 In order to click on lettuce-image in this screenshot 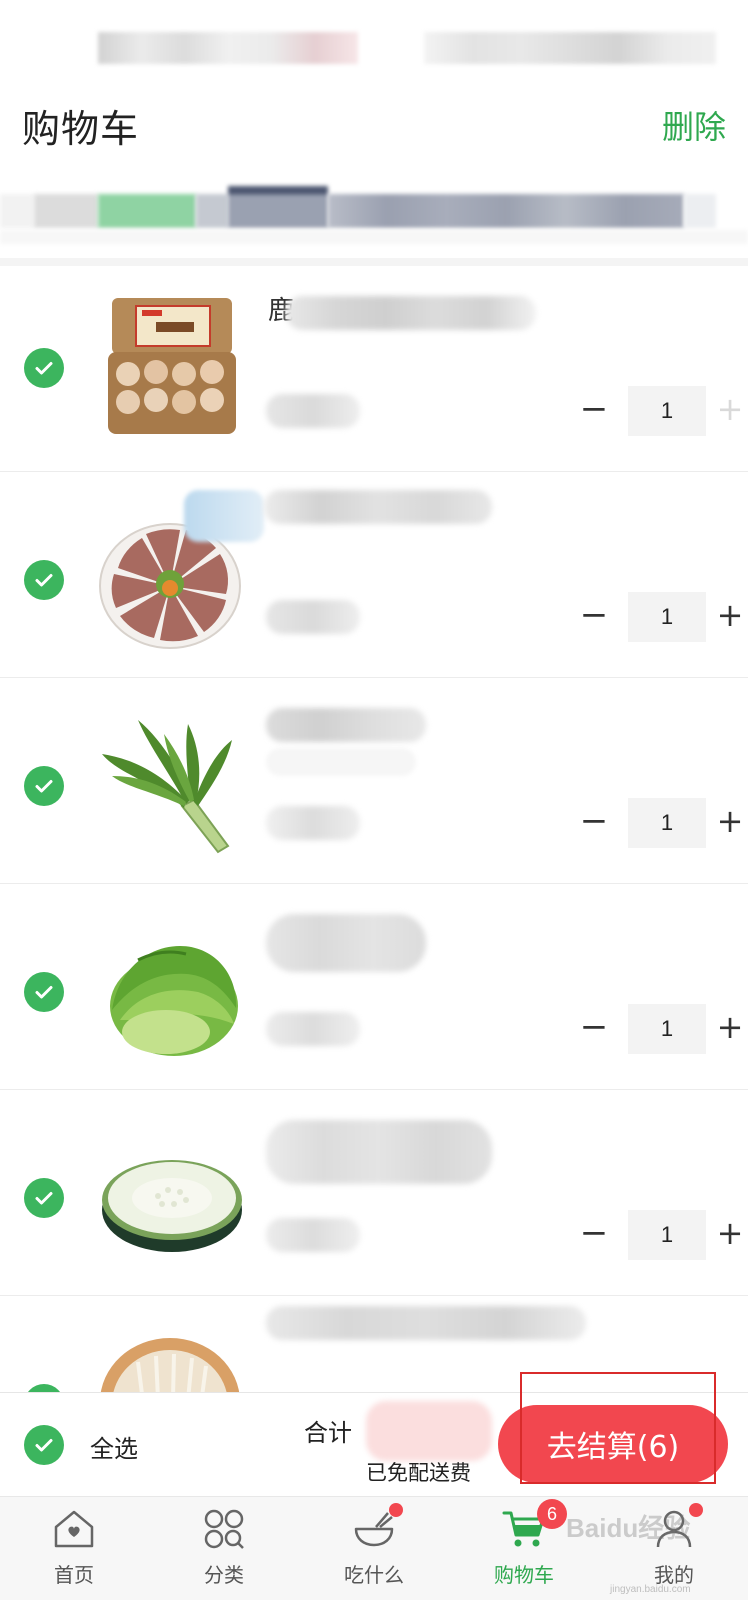, I will do `click(174, 1001)`.